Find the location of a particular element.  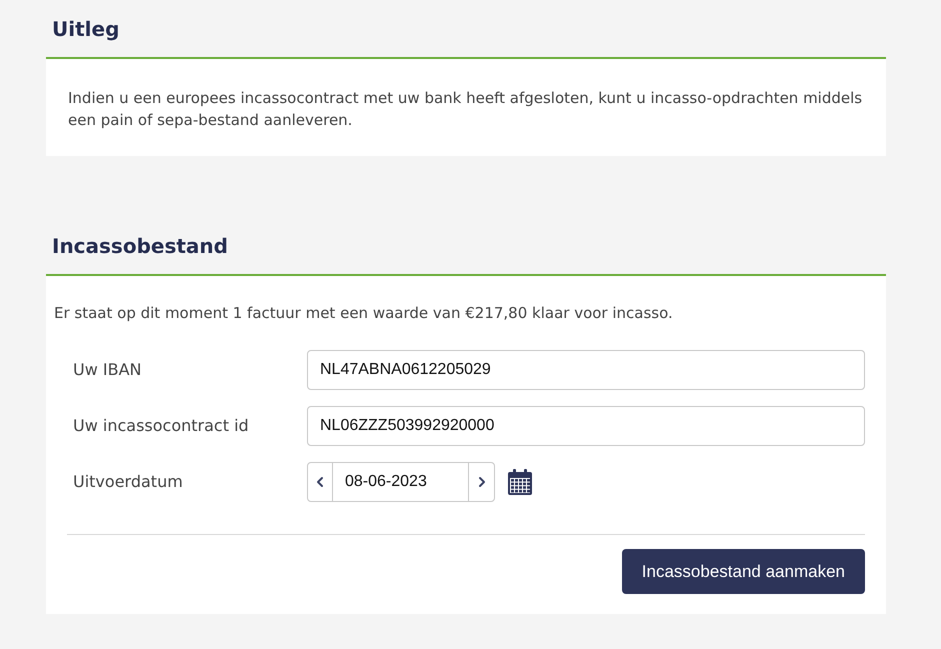

text-field: NL06ZZZ503992920000 is located at coordinates (586, 426).